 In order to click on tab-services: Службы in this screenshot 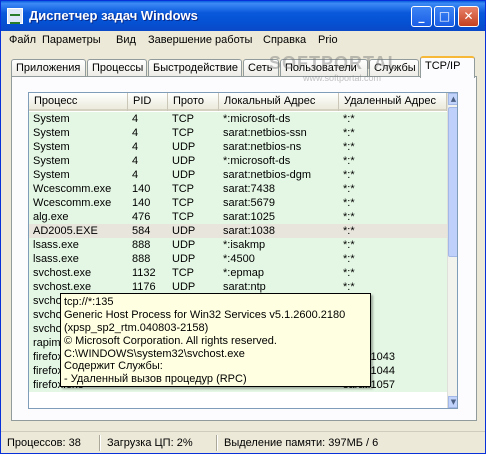, I will do `click(394, 68)`.